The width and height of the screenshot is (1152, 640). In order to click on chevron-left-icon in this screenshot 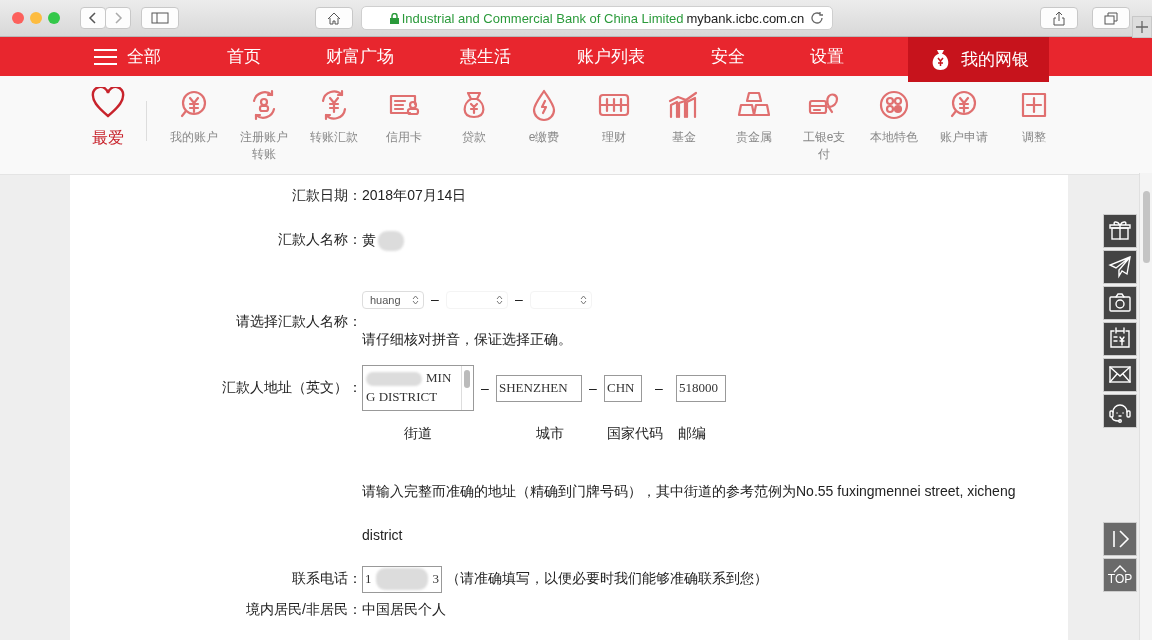, I will do `click(93, 18)`.